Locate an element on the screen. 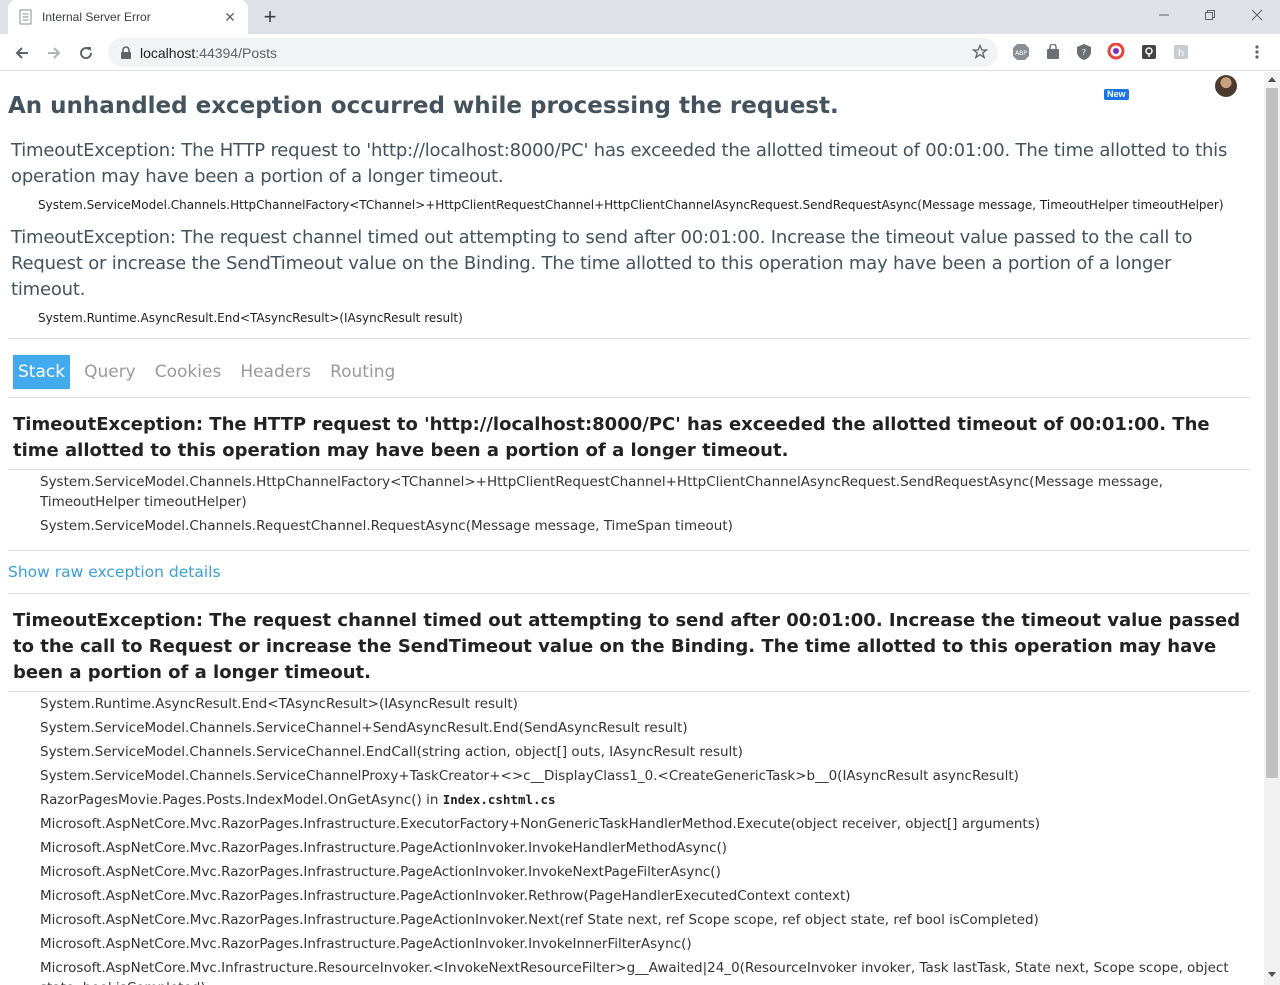  browser-toolbar: localhost:44394/Posts ABP ? New h is located at coordinates (640, 67).